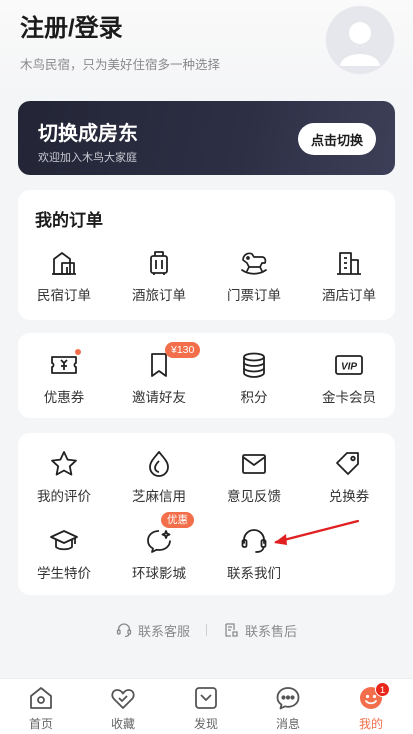 The width and height of the screenshot is (413, 734). I want to click on profile-icon: 1, so click(373, 697).